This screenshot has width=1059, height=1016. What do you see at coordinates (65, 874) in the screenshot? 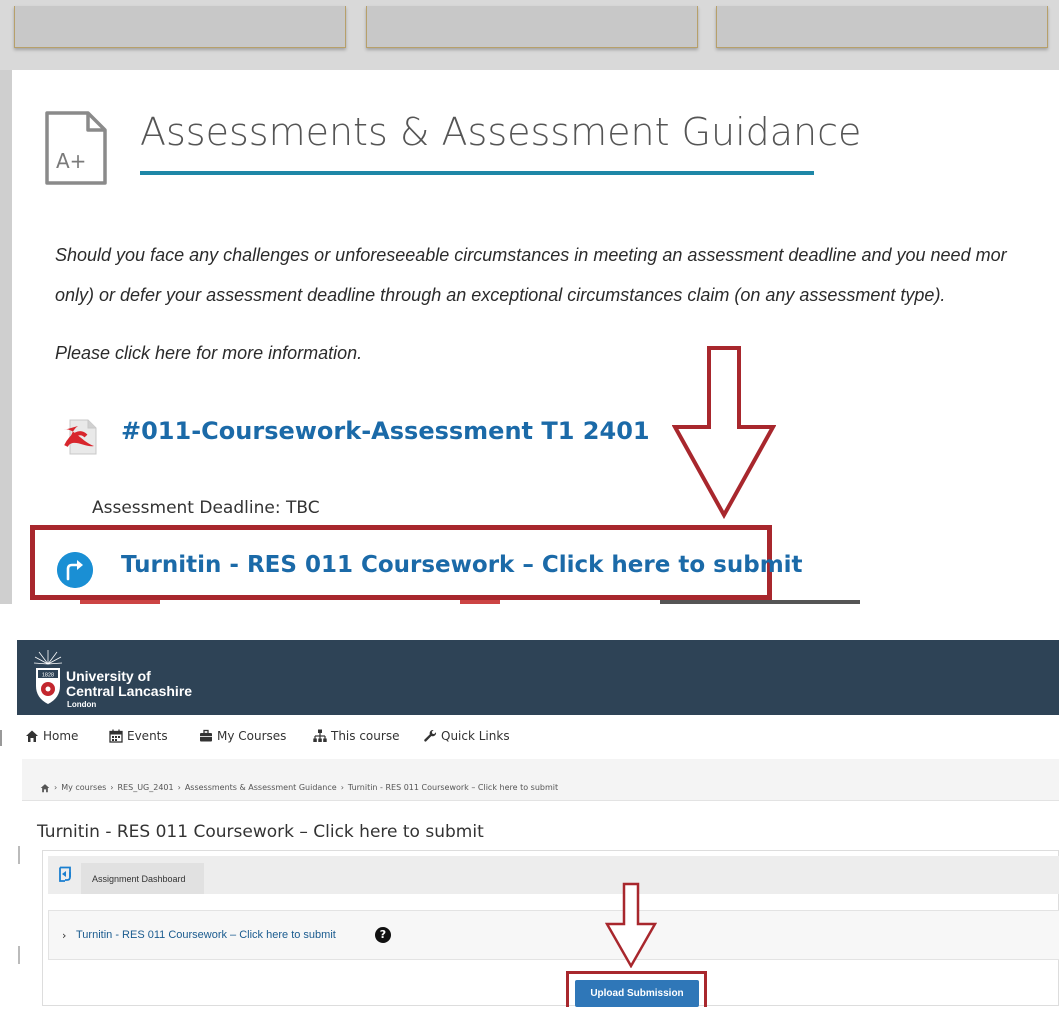
I see `turnitin-return-icon` at bounding box center [65, 874].